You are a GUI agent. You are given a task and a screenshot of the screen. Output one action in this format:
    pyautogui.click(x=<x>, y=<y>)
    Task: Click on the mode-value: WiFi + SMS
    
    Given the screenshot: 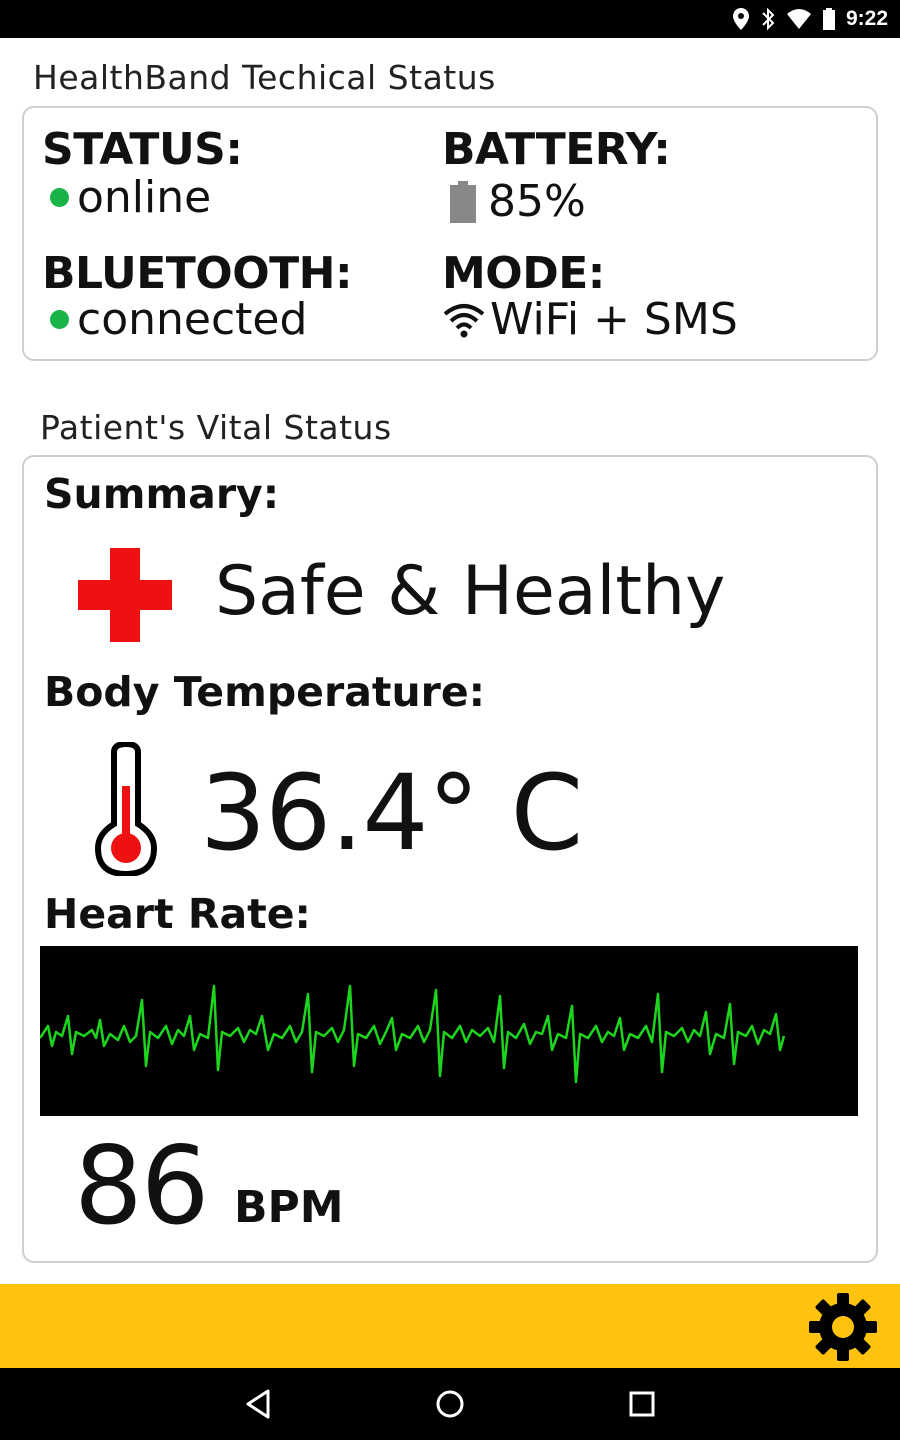 What is the action you would take?
    pyautogui.click(x=590, y=319)
    